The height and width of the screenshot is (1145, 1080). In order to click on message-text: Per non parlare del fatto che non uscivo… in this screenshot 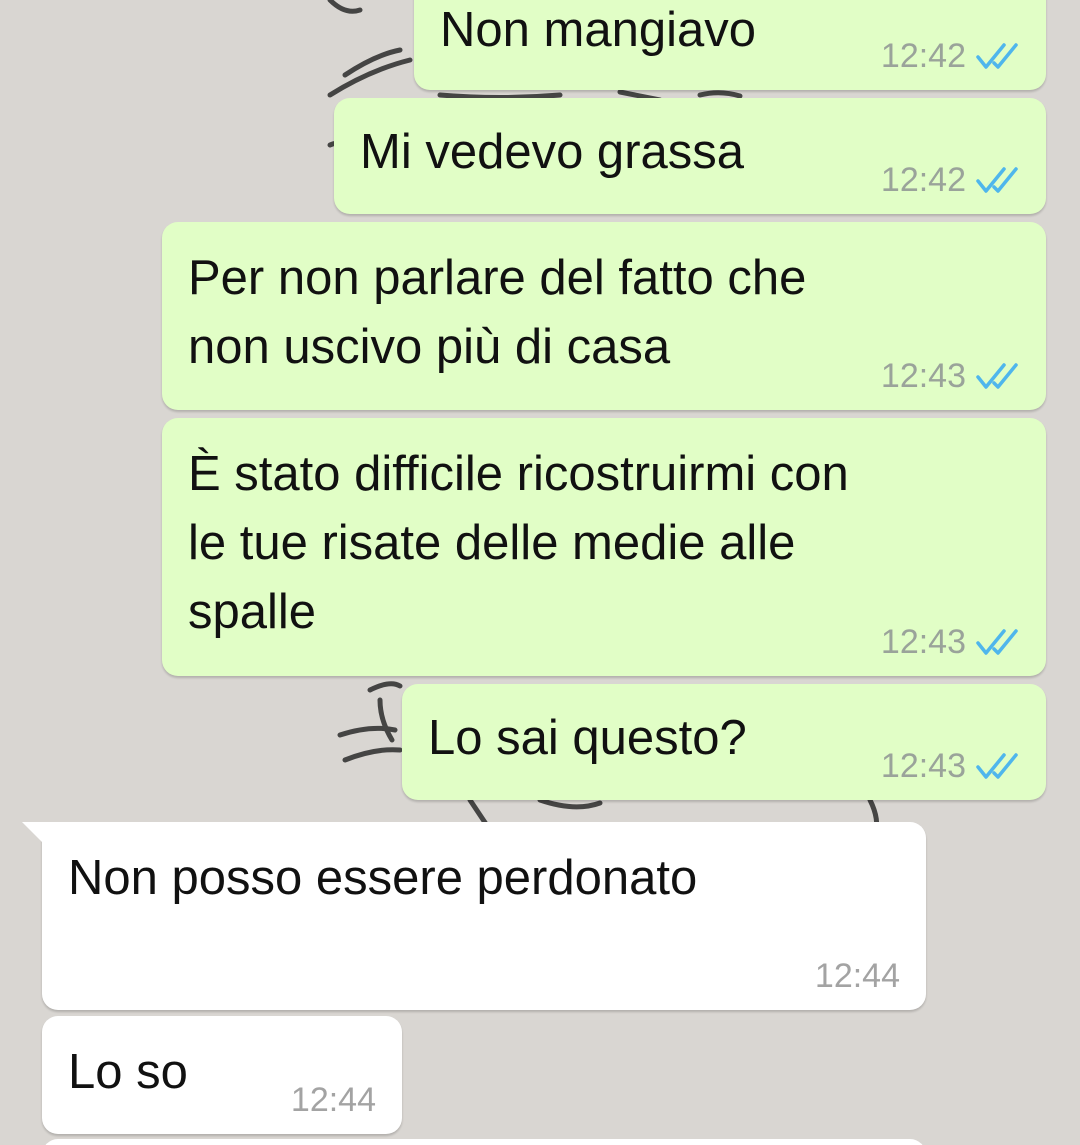, I will do `click(497, 312)`.